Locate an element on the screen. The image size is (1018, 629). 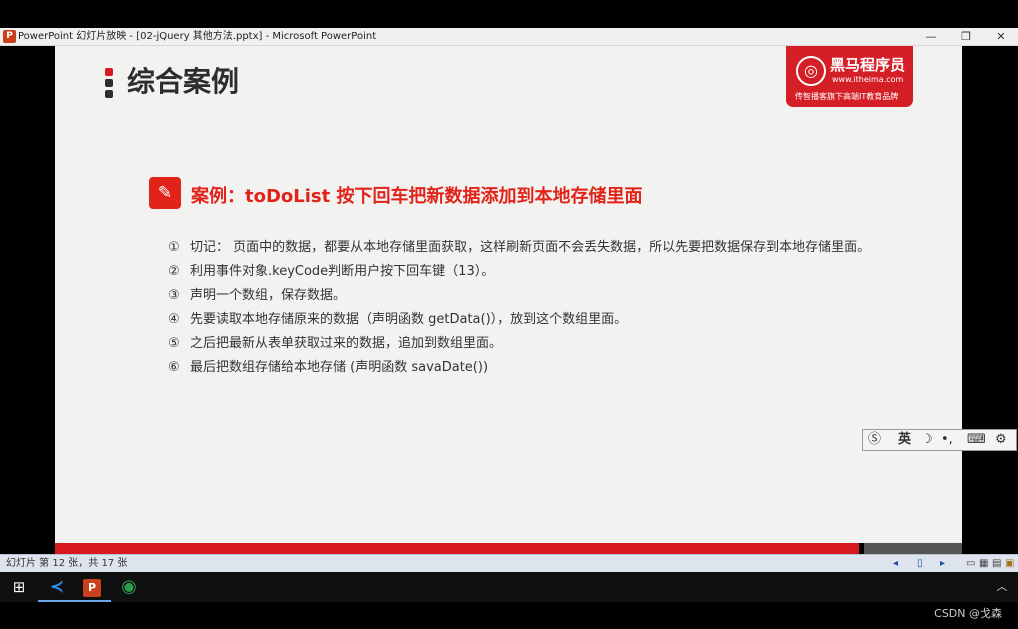
minimize-button: — is located at coordinates (931, 36).